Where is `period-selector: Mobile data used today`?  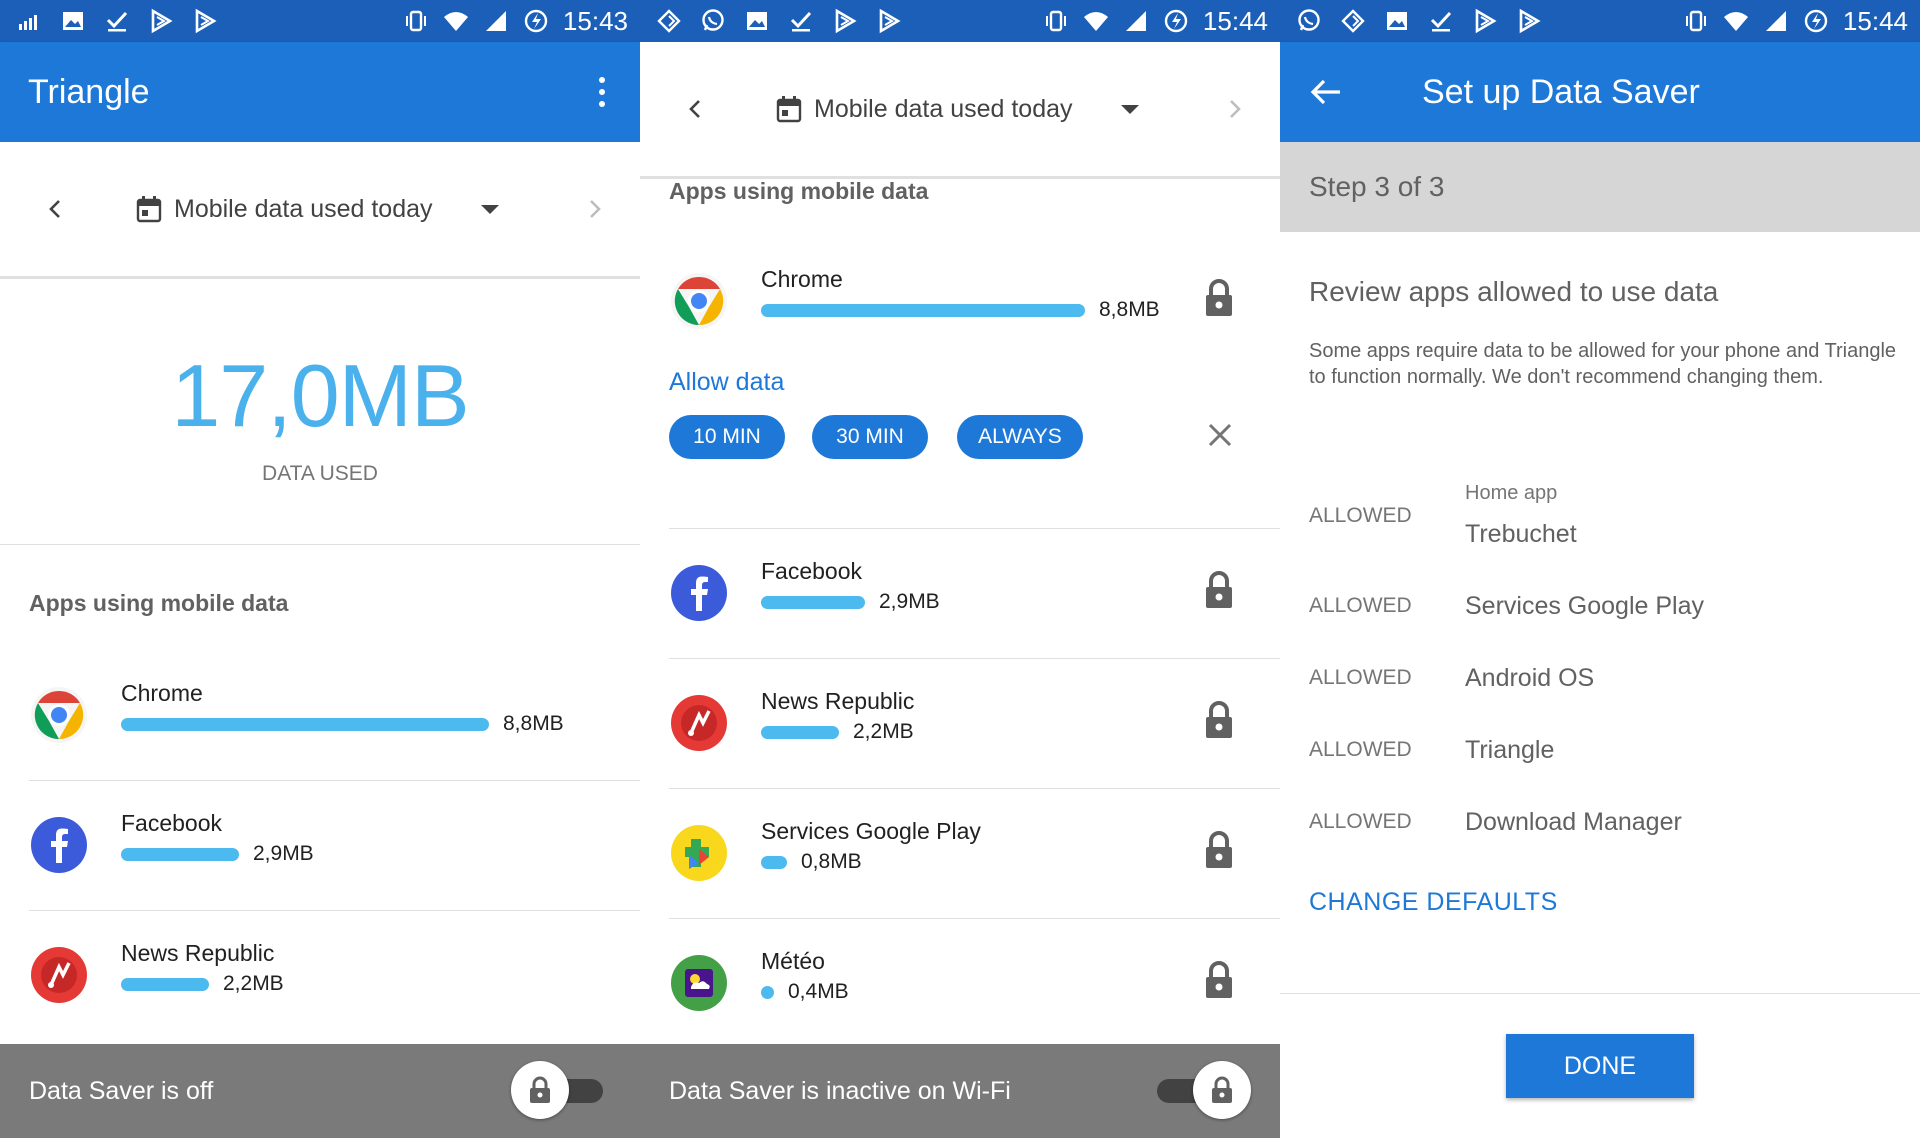 period-selector: Mobile data used today is located at coordinates (320, 209).